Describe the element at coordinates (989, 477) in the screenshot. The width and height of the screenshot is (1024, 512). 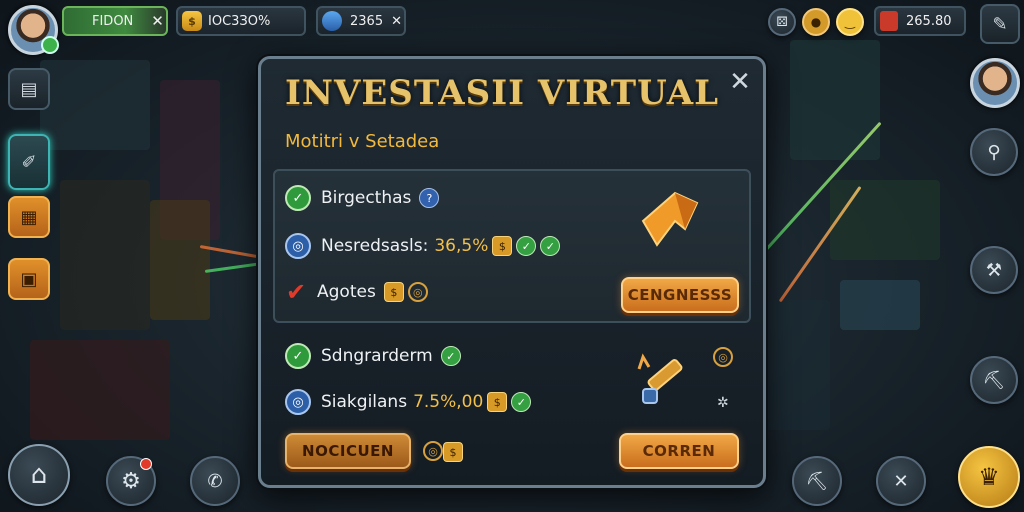
I see `crown-icon: ♛` at that location.